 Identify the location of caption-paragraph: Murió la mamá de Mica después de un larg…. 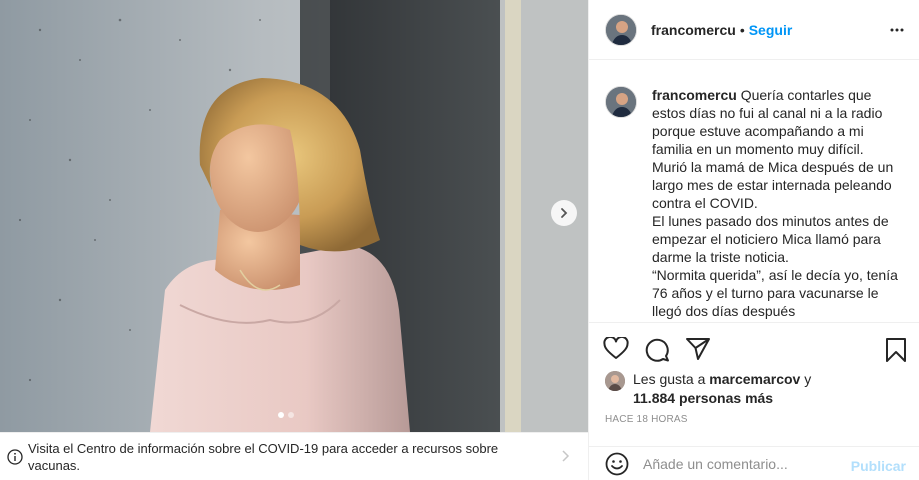
(773, 185).